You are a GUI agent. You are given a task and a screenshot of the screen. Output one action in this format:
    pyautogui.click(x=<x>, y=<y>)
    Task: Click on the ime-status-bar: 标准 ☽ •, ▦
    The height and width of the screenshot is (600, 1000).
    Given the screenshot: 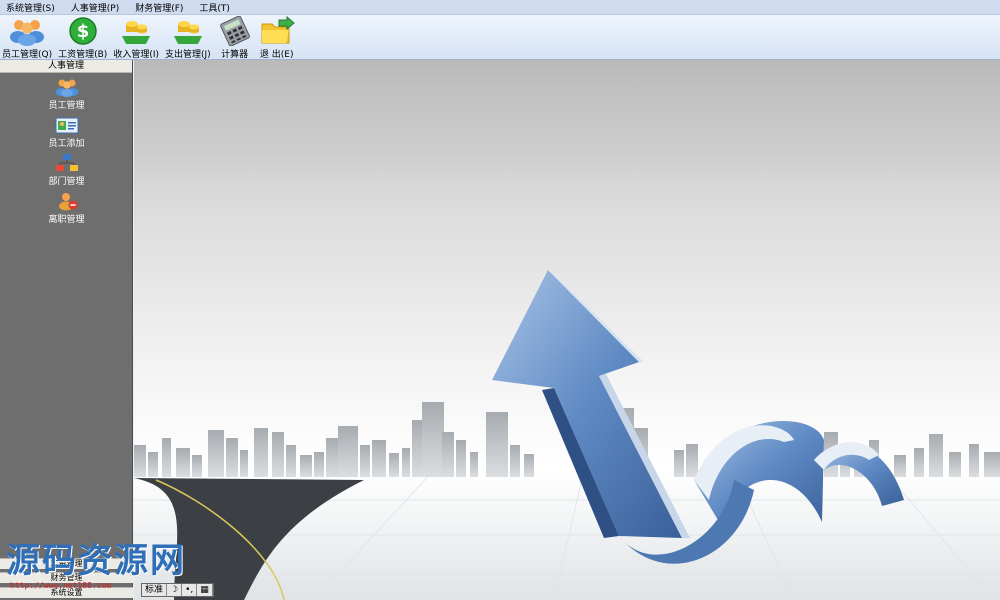 What is the action you would take?
    pyautogui.click(x=177, y=590)
    